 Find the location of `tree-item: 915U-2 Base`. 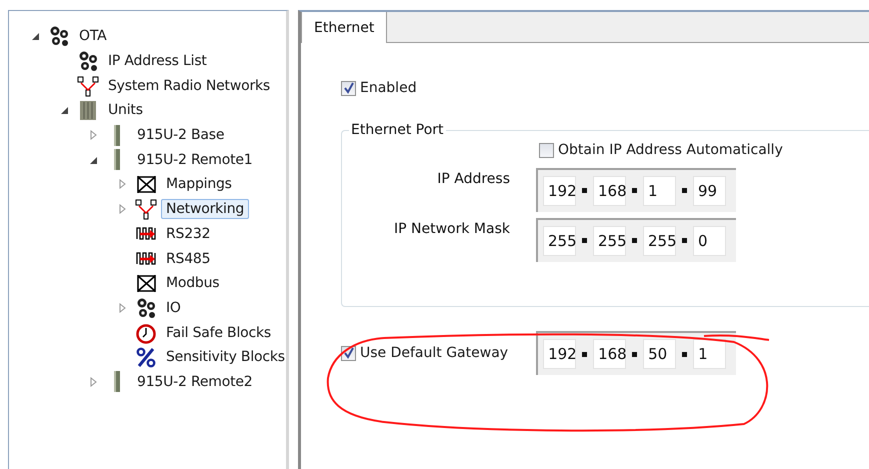

tree-item: 915U-2 Base is located at coordinates (181, 135).